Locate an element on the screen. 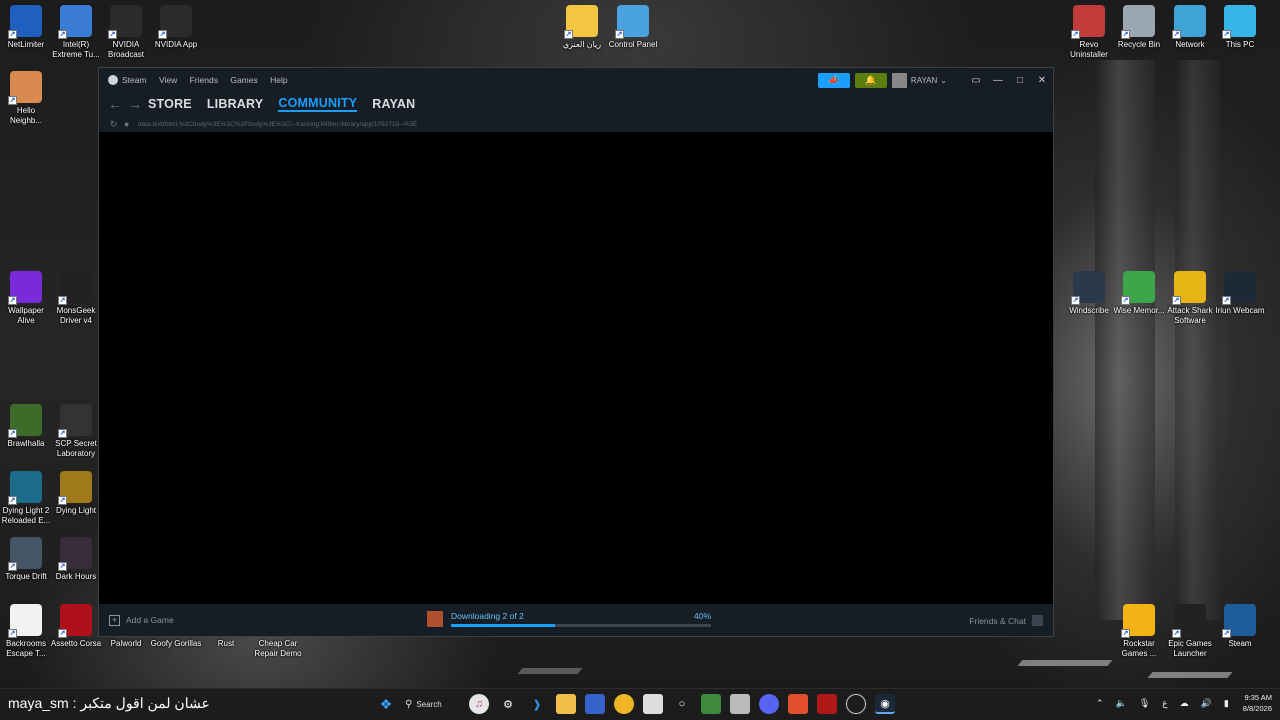 Image resolution: width=1280 pixels, height=720 pixels. menu-help: Help is located at coordinates (278, 80).